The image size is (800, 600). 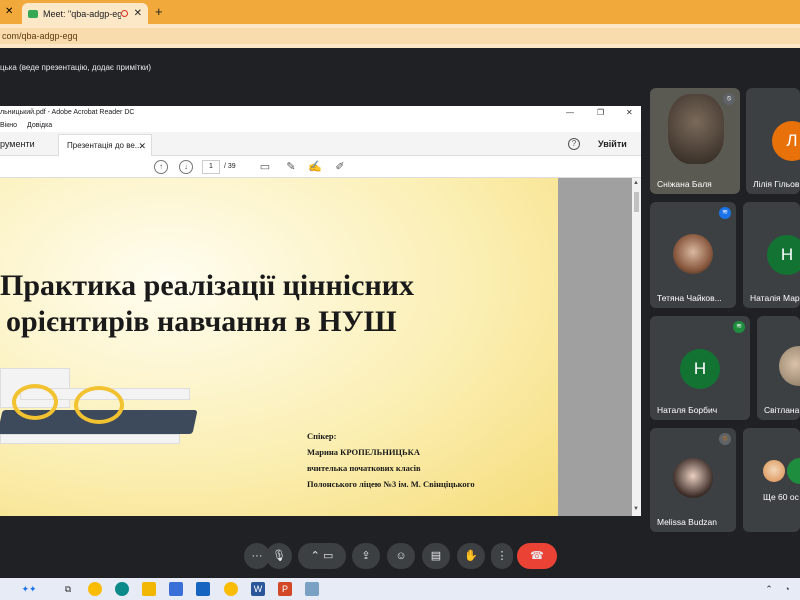 I want to click on close-tab-icon: ✕, so click(x=138, y=13).